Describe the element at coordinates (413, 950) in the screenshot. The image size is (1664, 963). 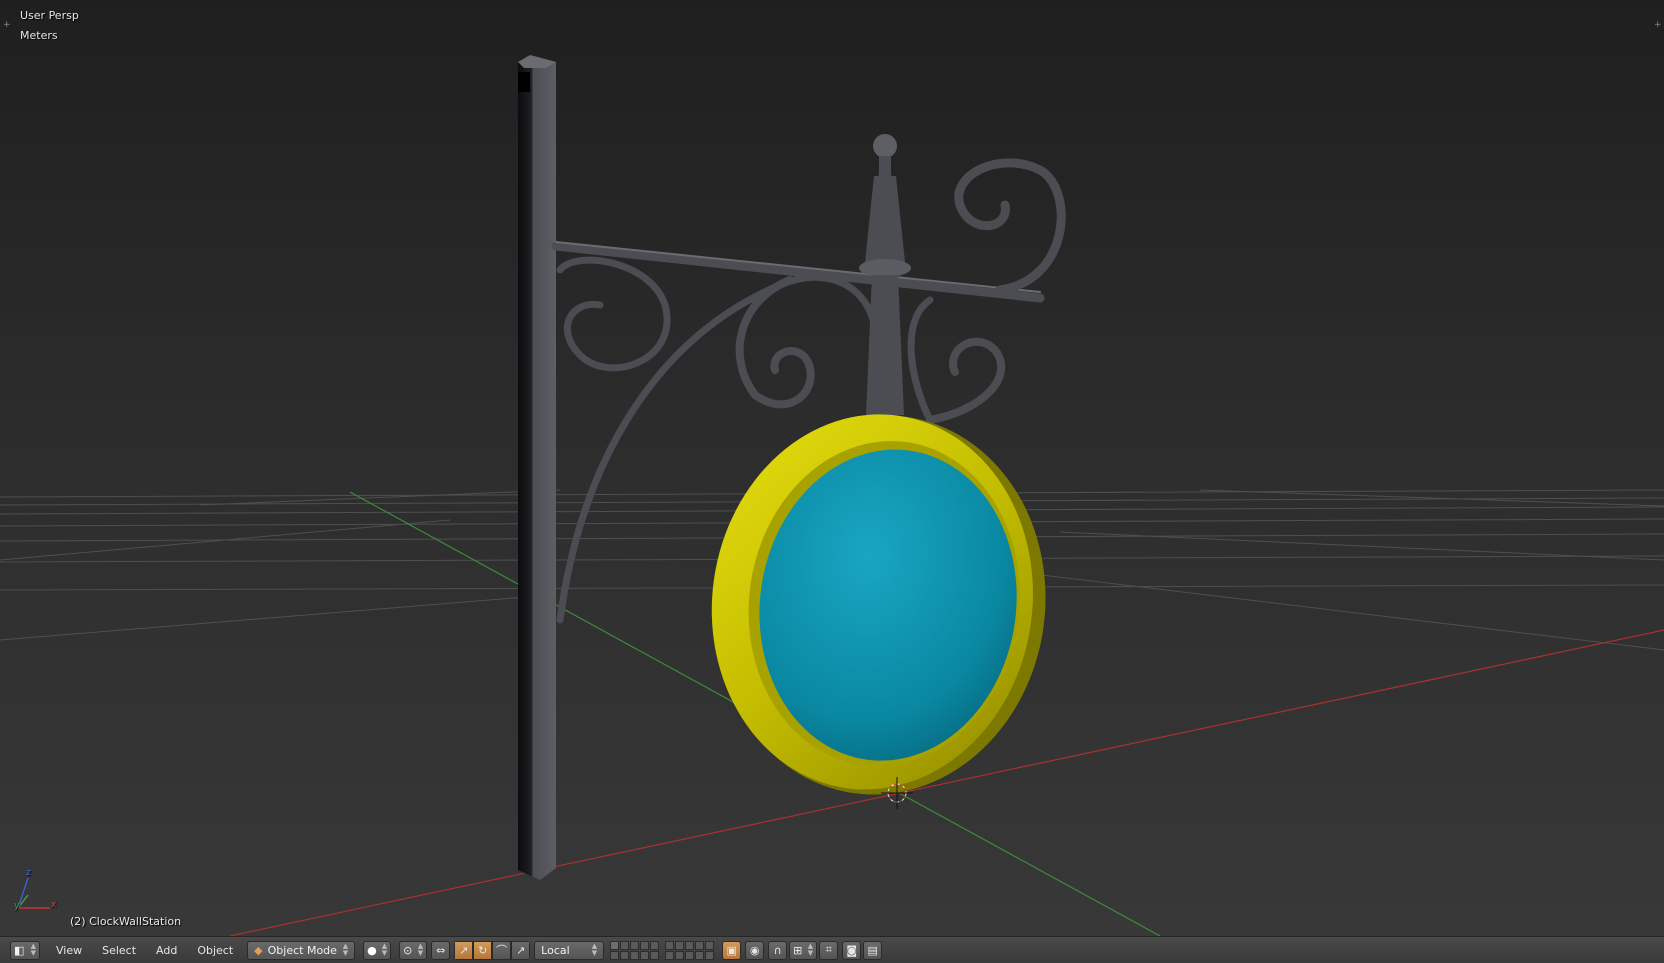
I see `pivot-point-selector: ⊙ ▲ ▼` at that location.